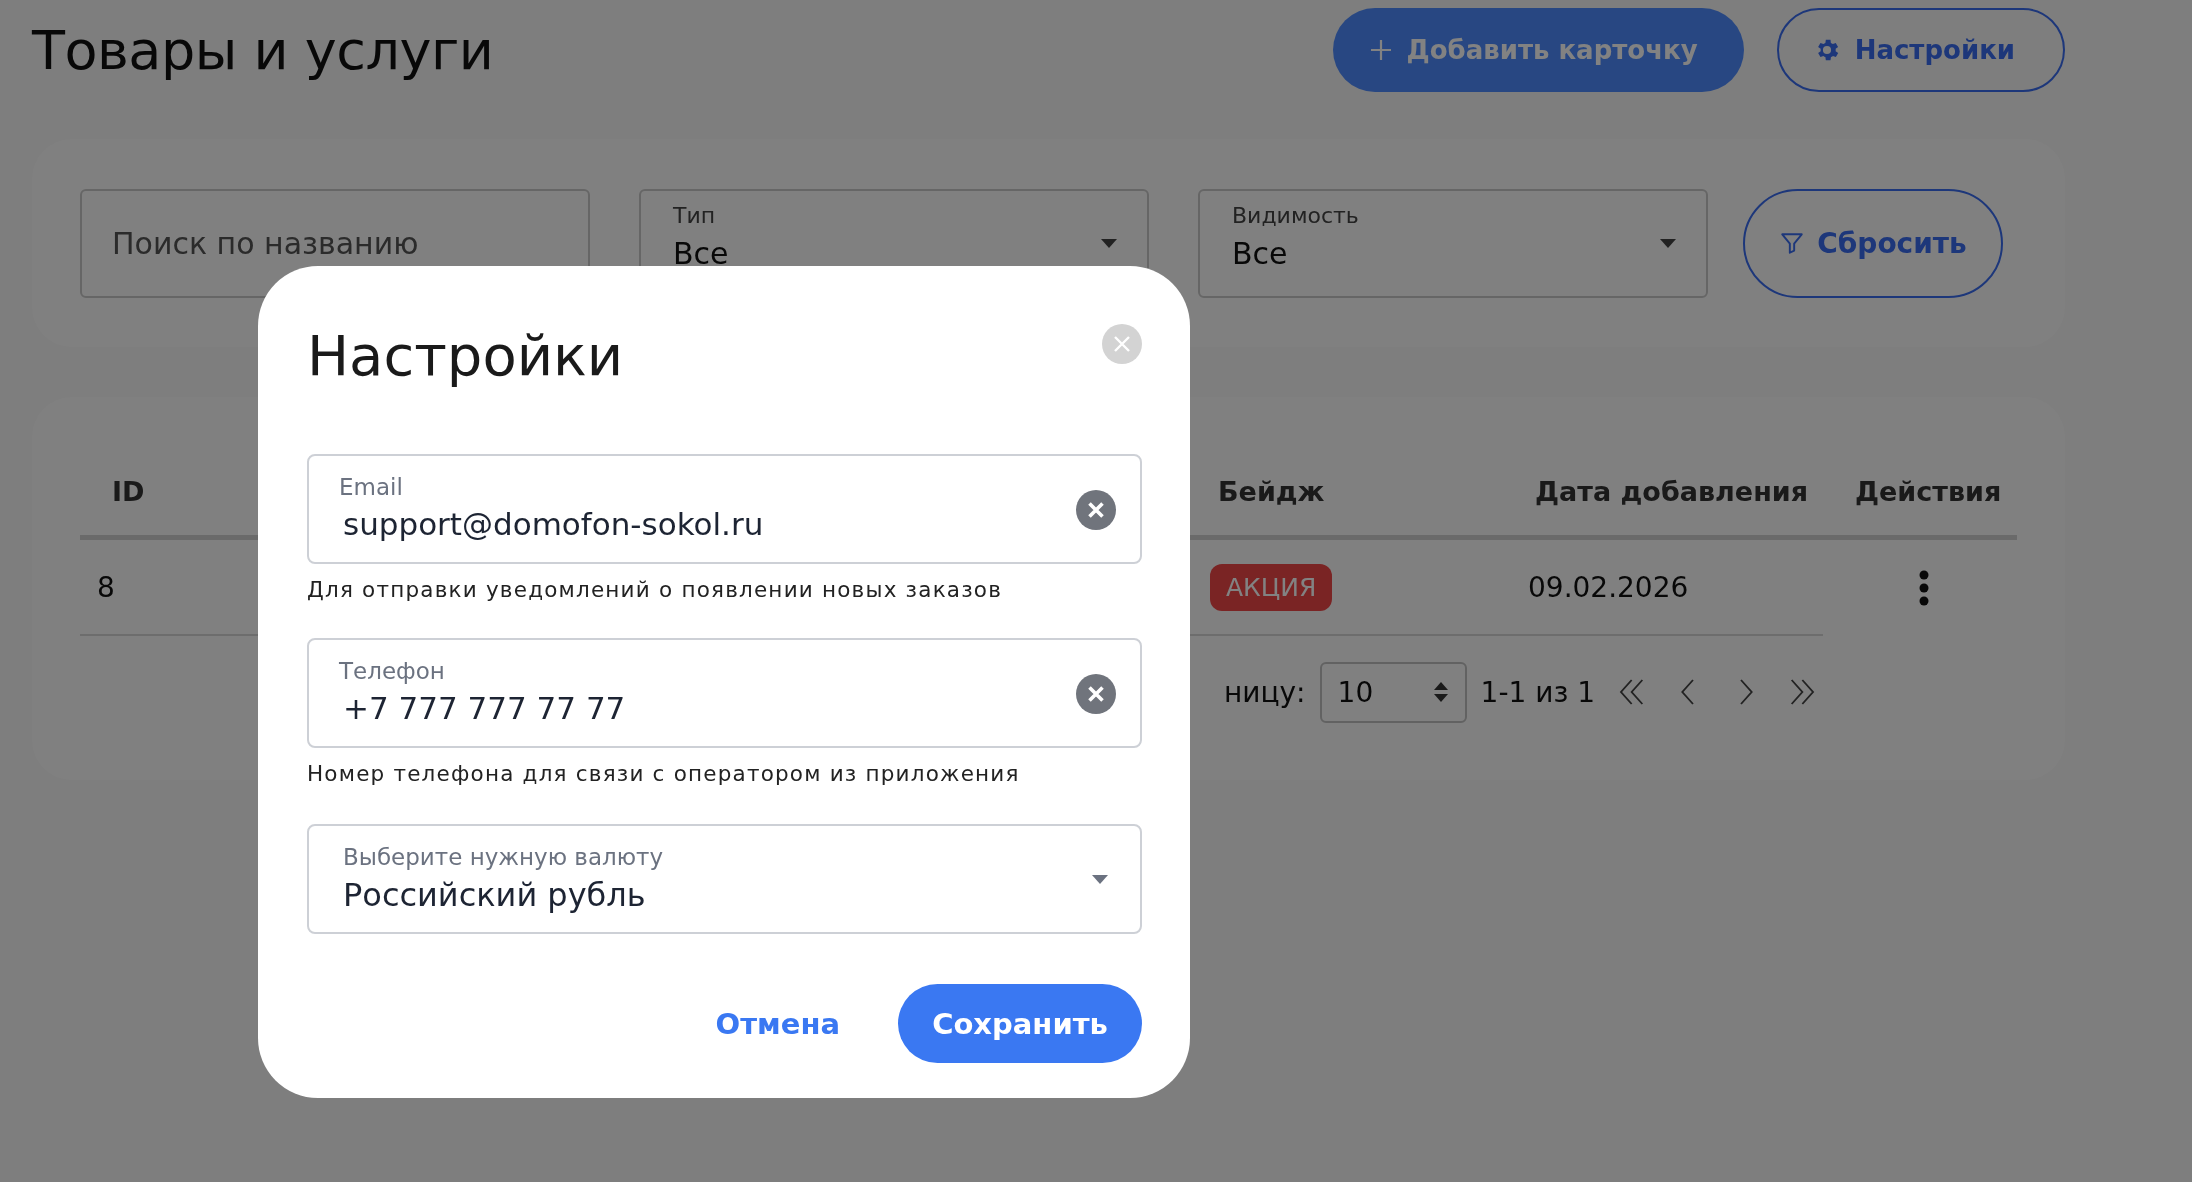  I want to click on field-label: Телефон, so click(392, 671).